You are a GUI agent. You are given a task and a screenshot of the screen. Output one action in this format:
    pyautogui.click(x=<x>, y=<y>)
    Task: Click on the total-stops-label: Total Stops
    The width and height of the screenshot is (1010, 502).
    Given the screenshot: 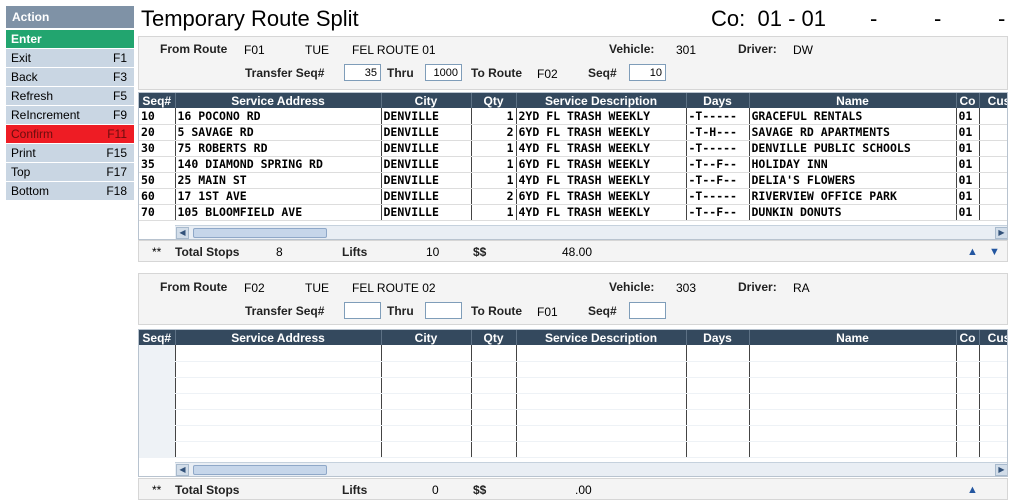 What is the action you would take?
    pyautogui.click(x=207, y=252)
    